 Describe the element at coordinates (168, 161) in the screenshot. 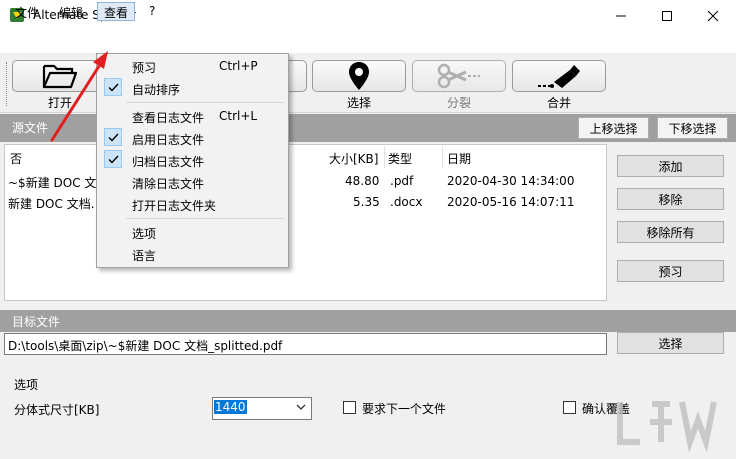

I see `menu-item-archive-log: 归档日志文件` at that location.